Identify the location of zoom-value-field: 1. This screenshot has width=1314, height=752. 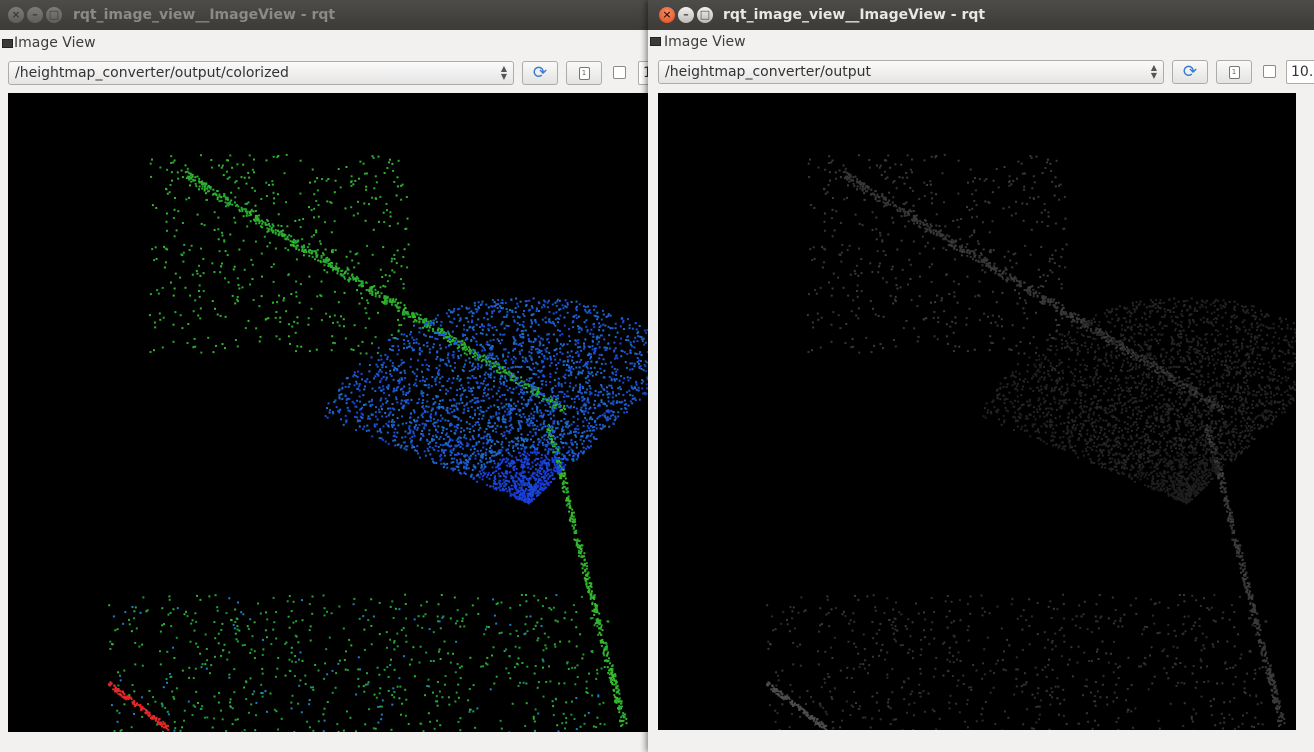
(643, 73).